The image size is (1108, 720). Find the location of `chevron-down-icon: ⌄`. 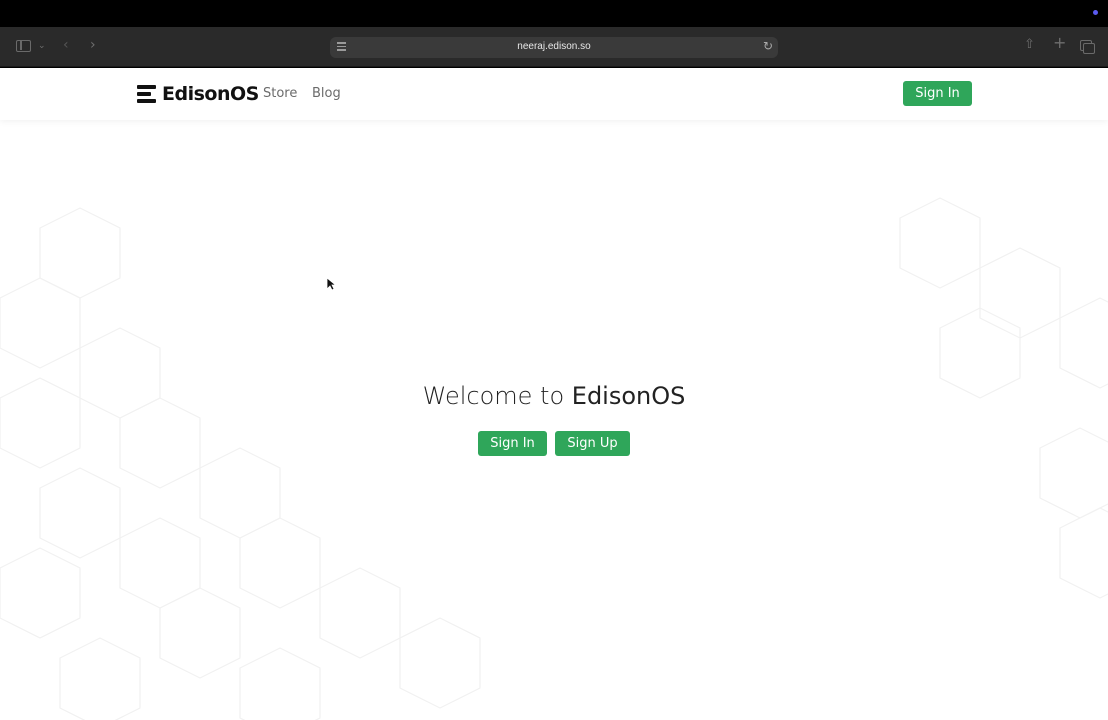

chevron-down-icon: ⌄ is located at coordinates (42, 46).